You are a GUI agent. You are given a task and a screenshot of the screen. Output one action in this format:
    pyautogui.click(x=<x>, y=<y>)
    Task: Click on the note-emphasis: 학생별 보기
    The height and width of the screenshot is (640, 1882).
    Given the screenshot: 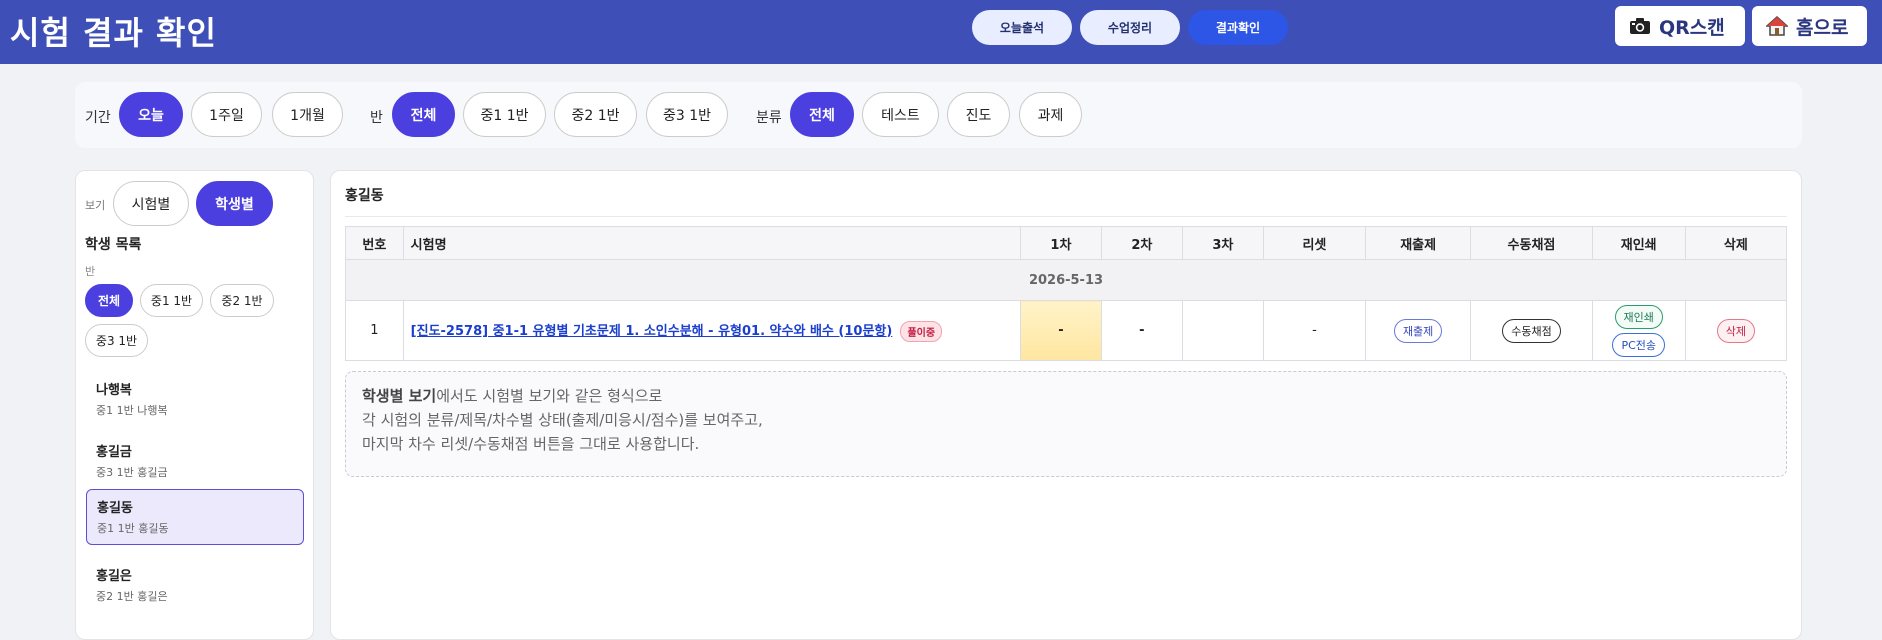 What is the action you would take?
    pyautogui.click(x=399, y=396)
    